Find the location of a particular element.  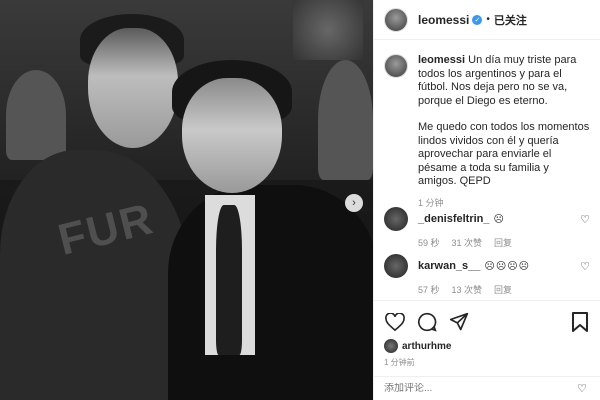

comment-icon is located at coordinates (427, 322).